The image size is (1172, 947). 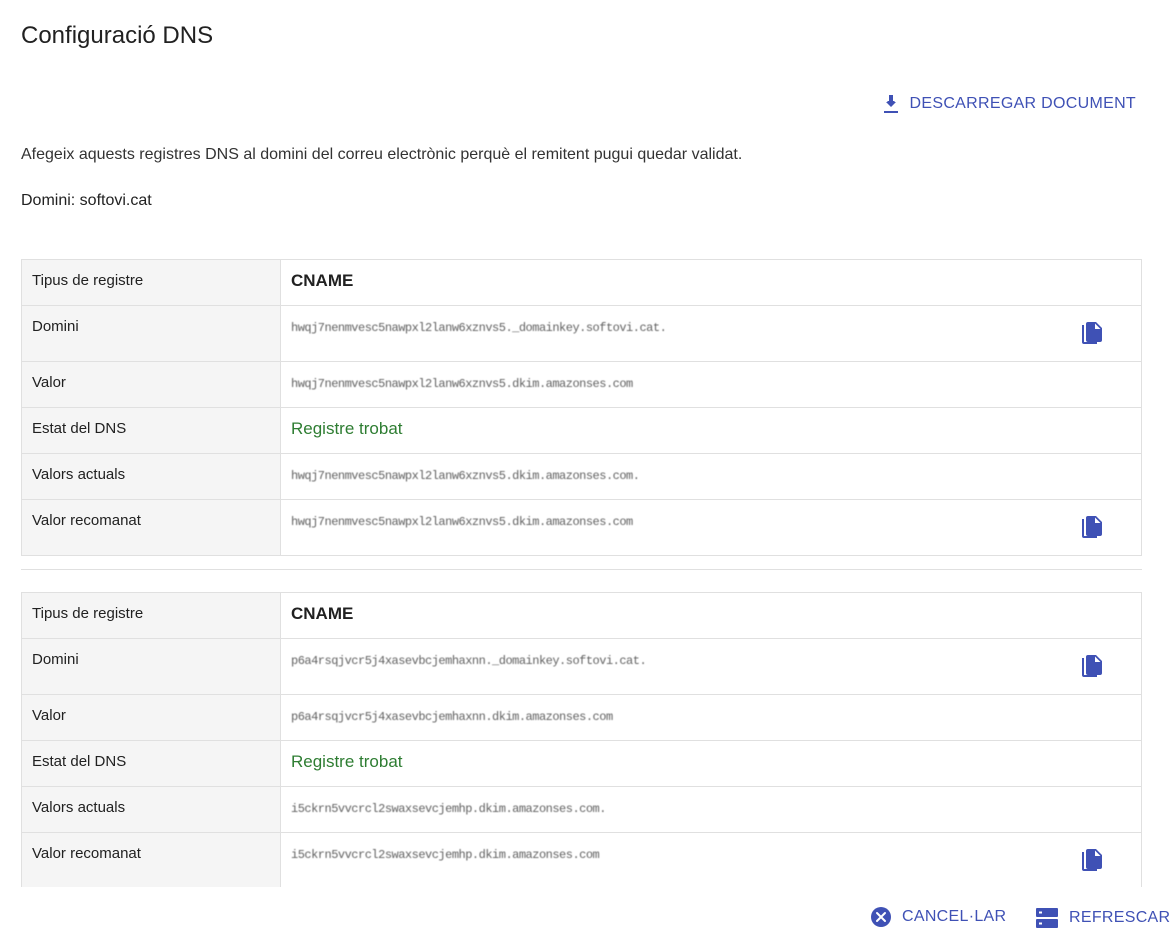 I want to click on domain-line: Domini: softovi.cat, so click(x=86, y=200).